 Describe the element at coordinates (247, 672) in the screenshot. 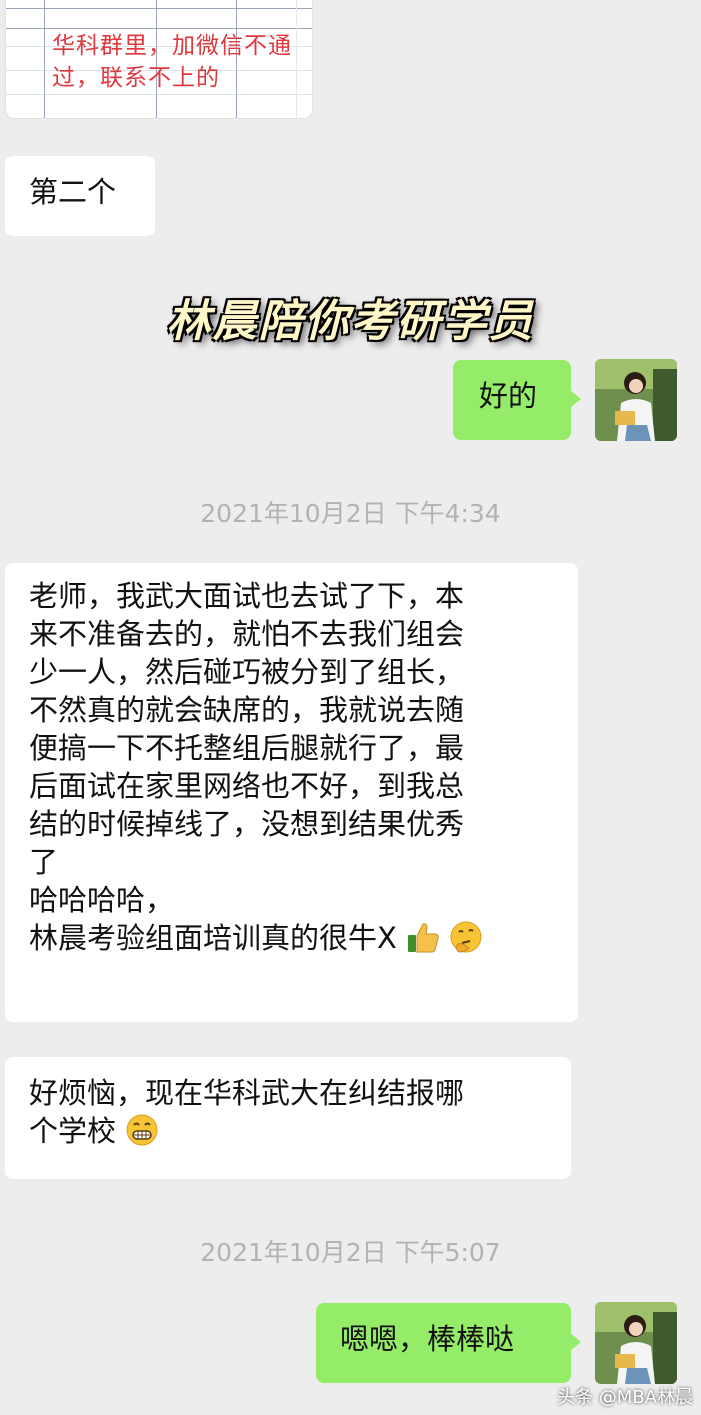

I see `message-line: 少一人，然后碰巧被分到了组长，` at that location.